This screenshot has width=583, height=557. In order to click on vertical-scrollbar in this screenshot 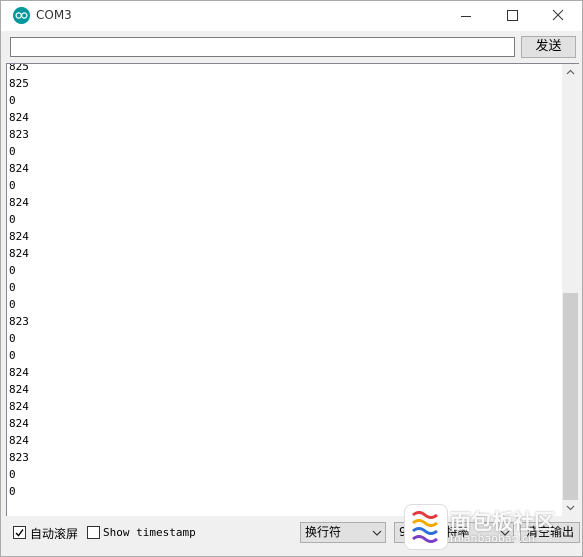, I will do `click(570, 290)`.